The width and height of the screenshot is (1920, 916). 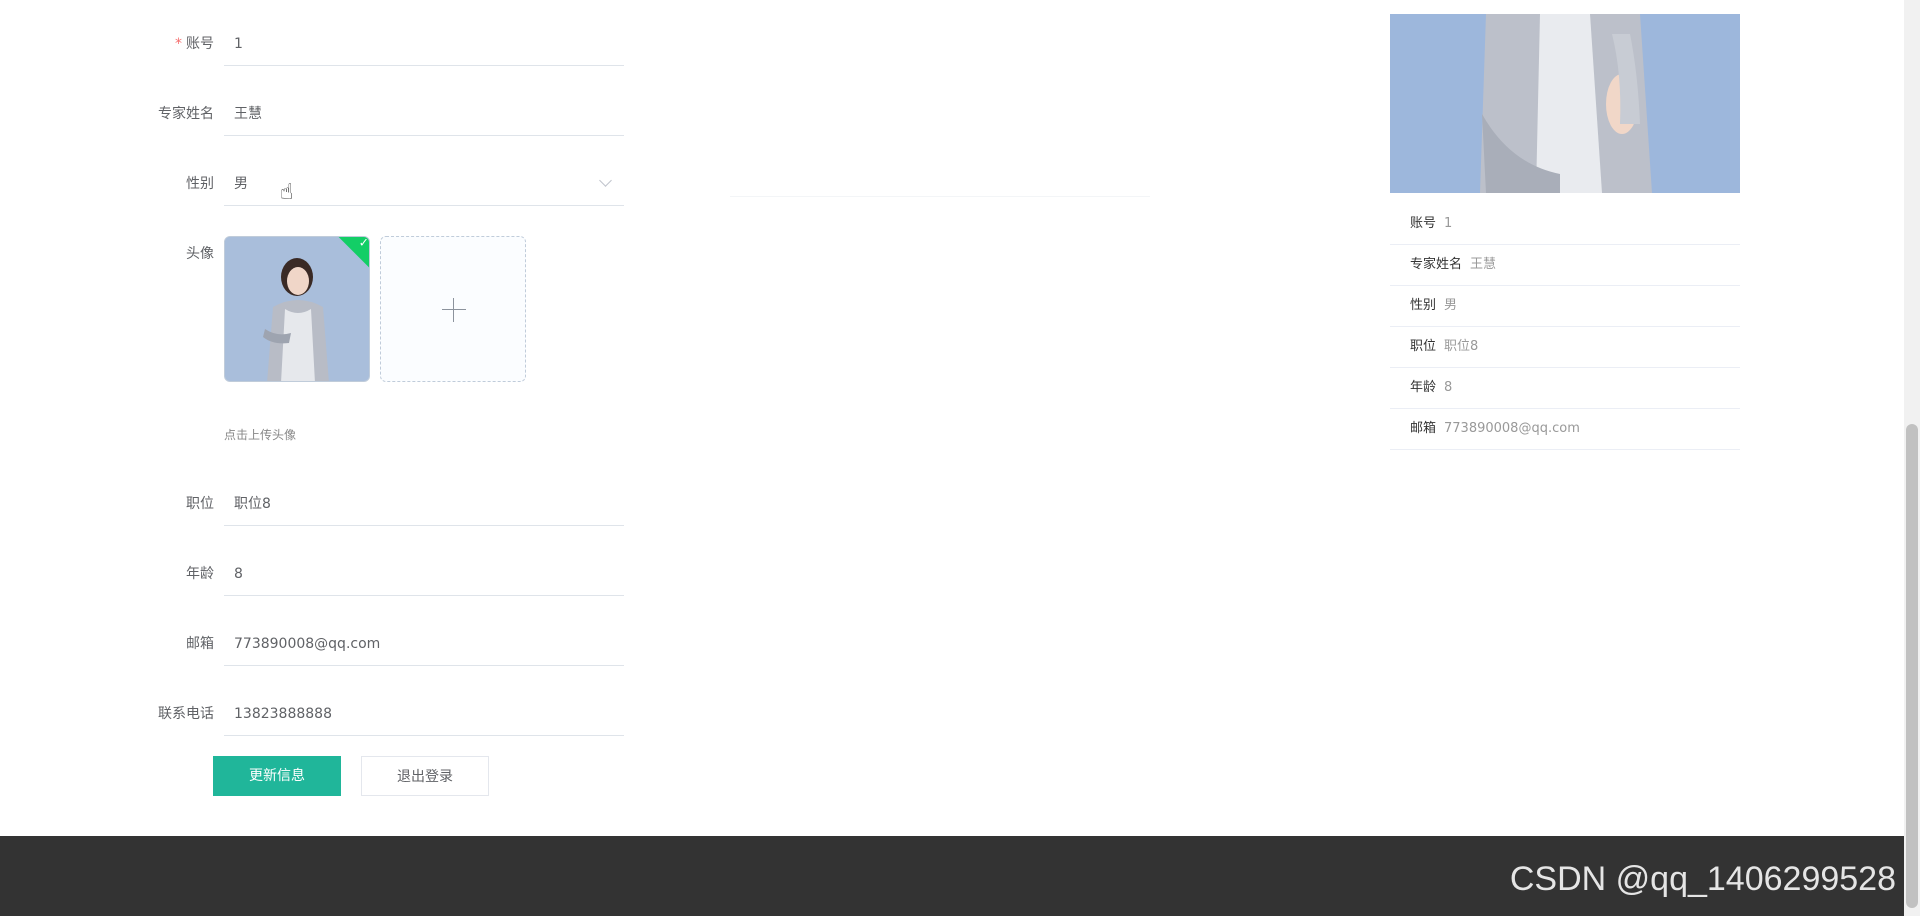 I want to click on info-key: 账号, so click(x=1423, y=223).